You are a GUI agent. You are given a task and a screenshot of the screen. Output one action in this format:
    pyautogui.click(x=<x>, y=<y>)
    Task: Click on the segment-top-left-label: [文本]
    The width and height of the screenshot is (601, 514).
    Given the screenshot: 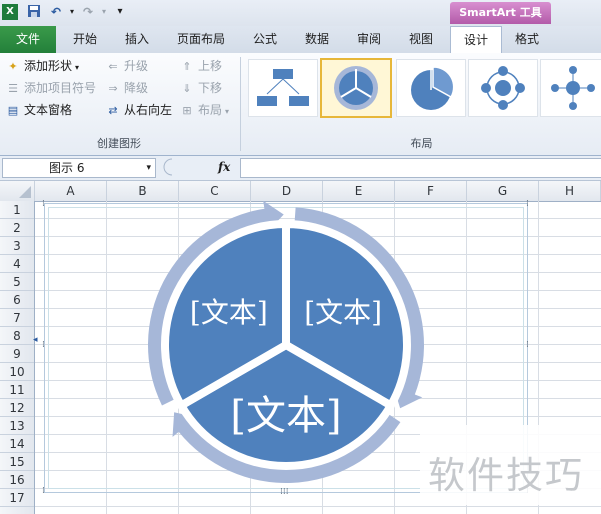 What is the action you would take?
    pyautogui.click(x=229, y=312)
    